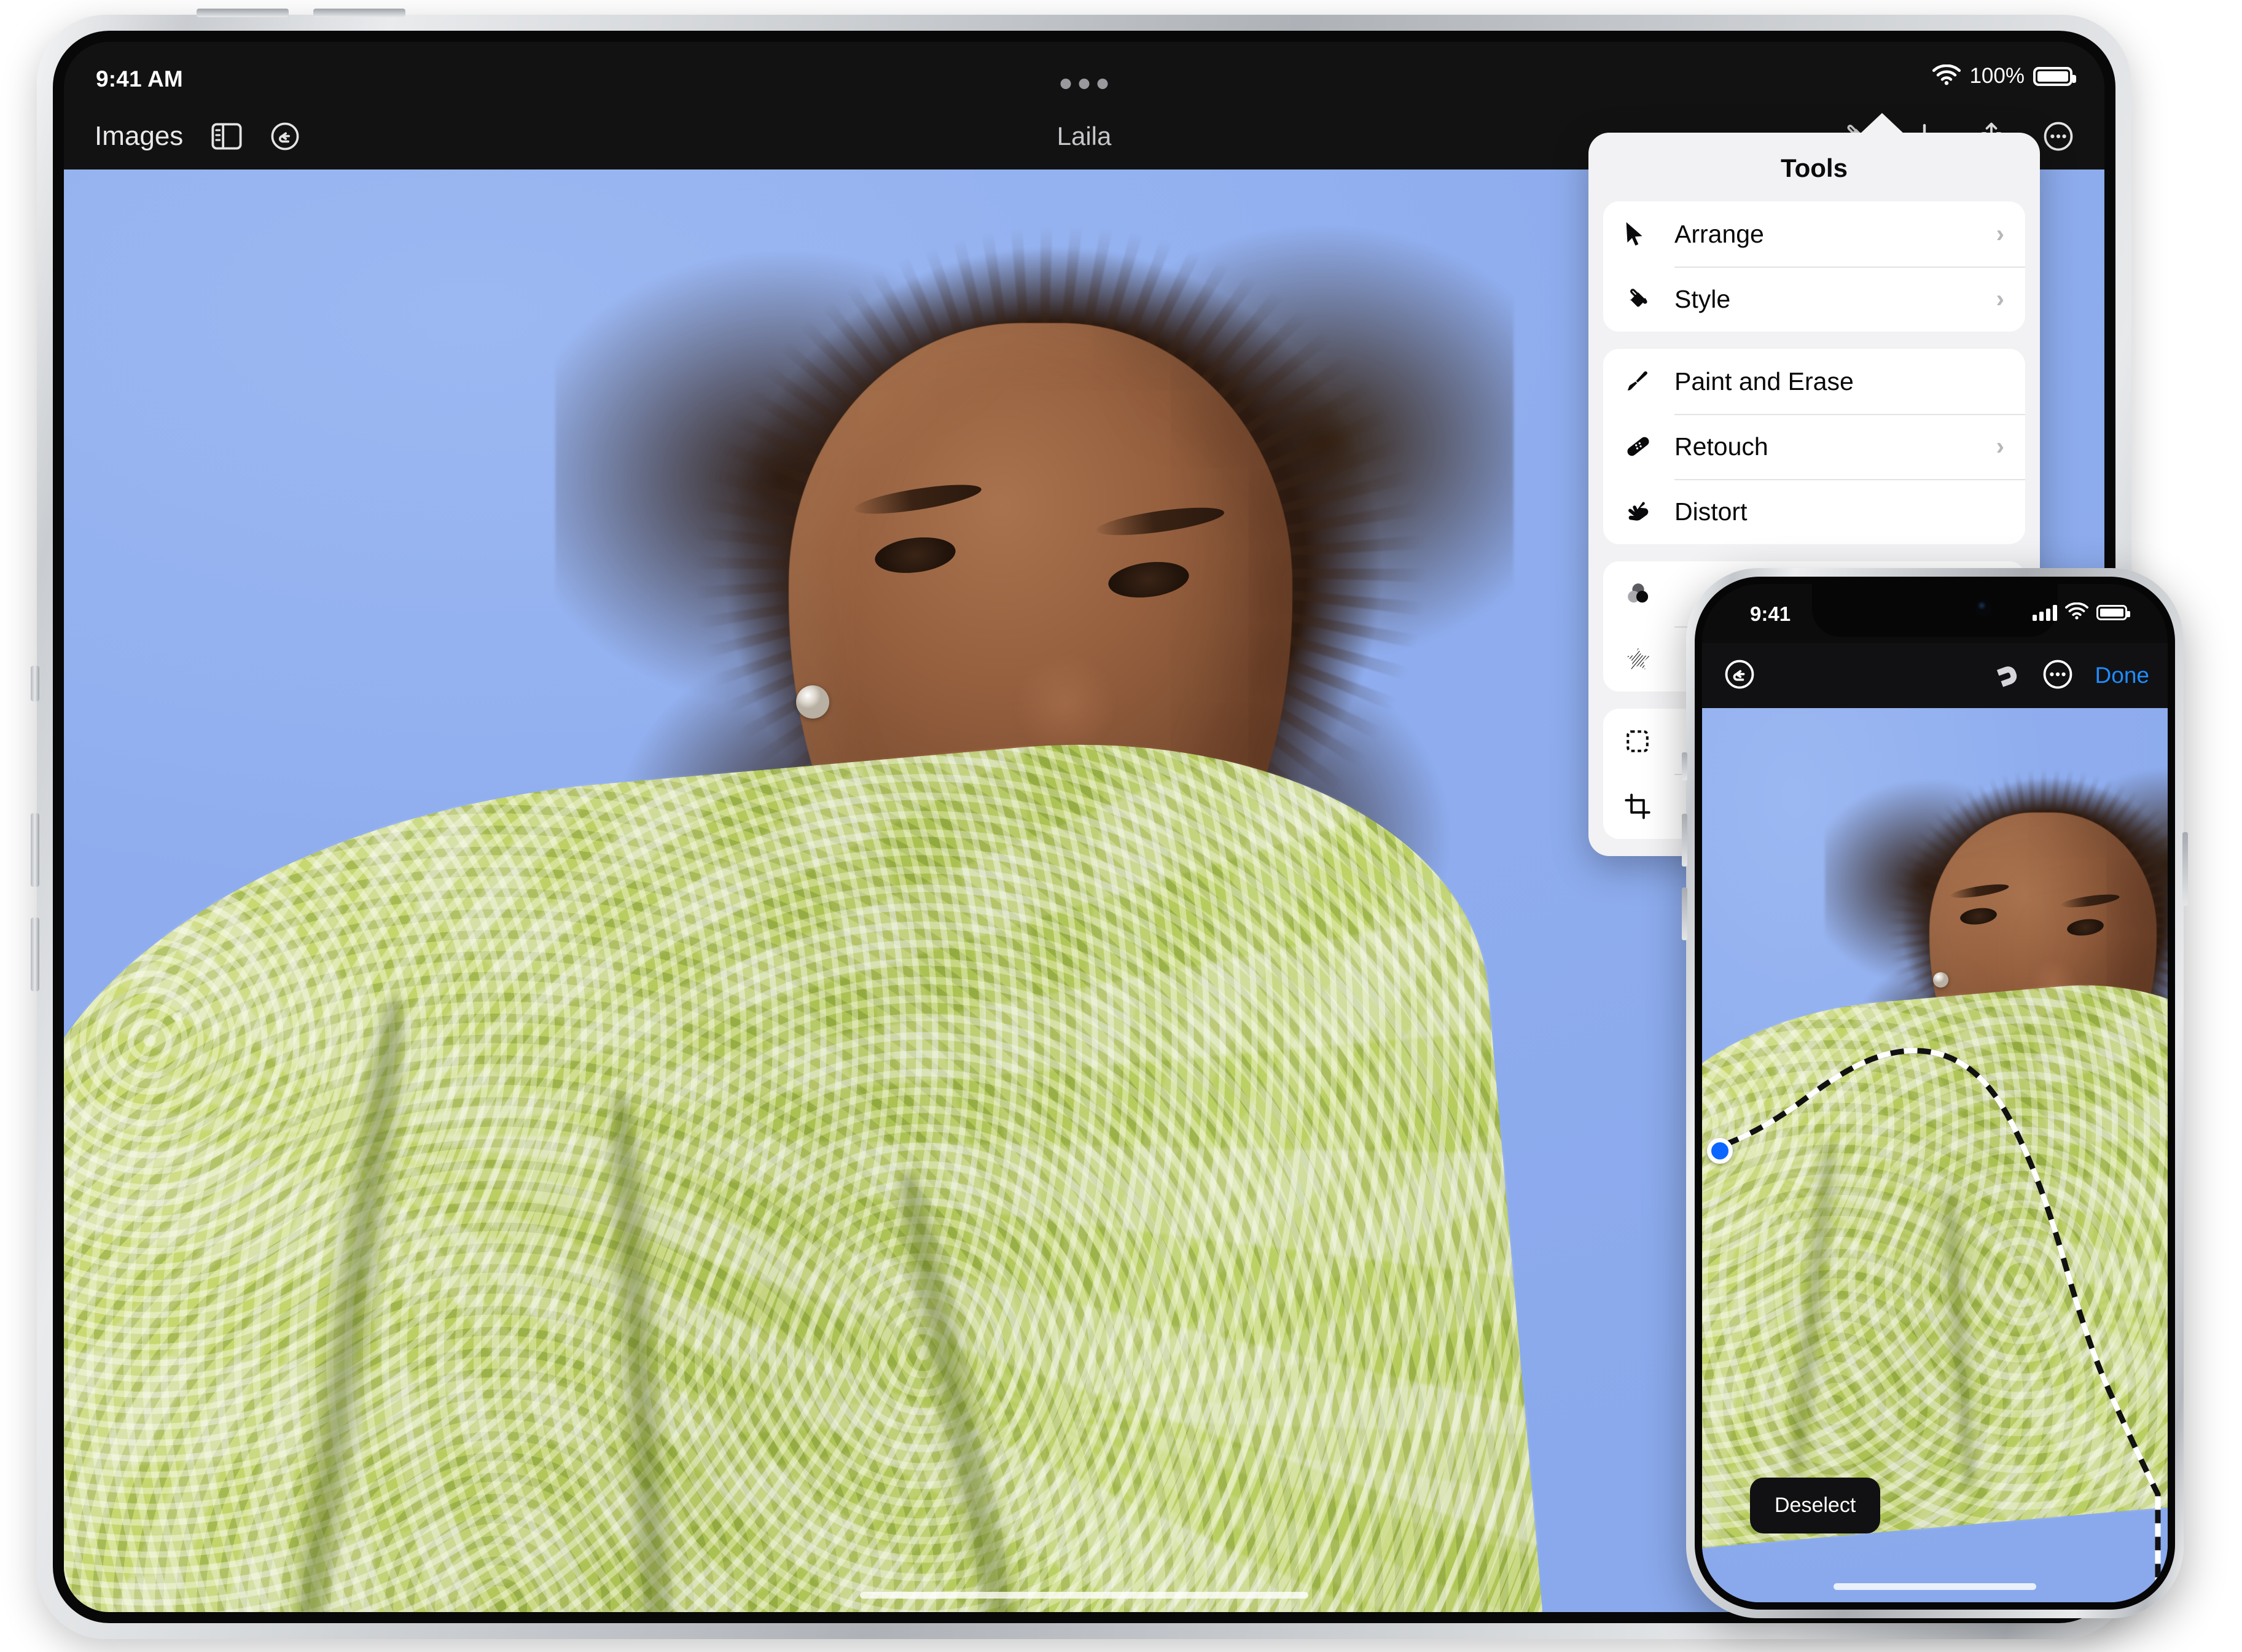 The image size is (2242, 1652). What do you see at coordinates (2122, 675) in the screenshot?
I see `done-button: Done` at bounding box center [2122, 675].